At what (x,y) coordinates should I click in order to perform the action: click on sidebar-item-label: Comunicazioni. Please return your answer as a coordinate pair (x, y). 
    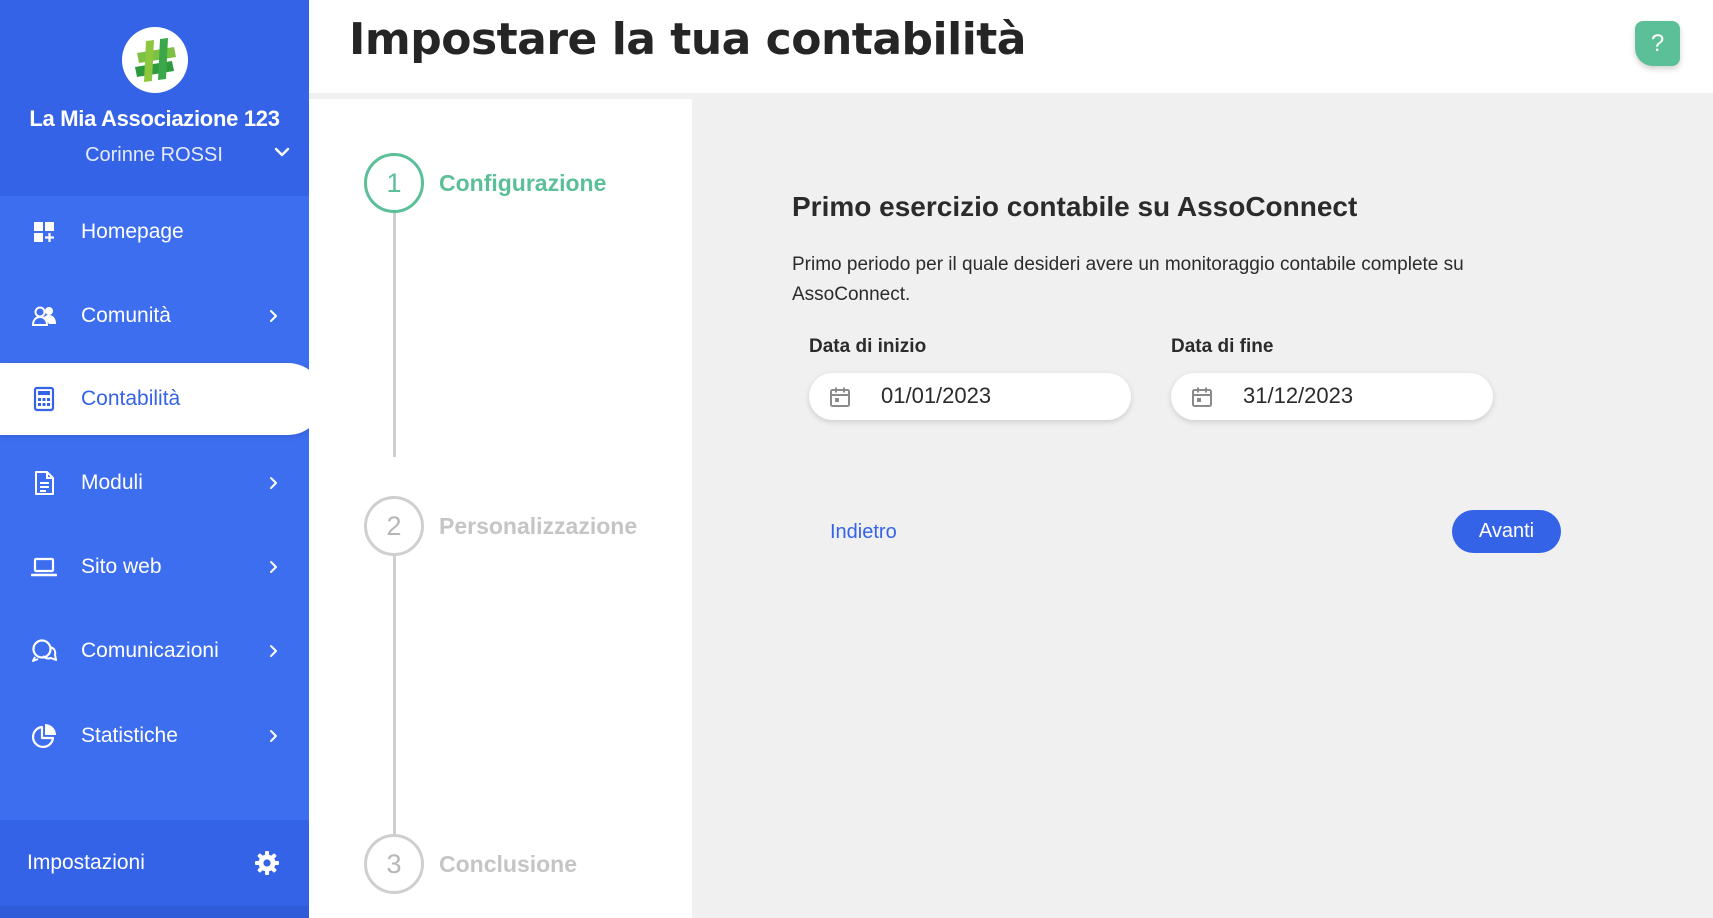
    Looking at the image, I should click on (150, 650).